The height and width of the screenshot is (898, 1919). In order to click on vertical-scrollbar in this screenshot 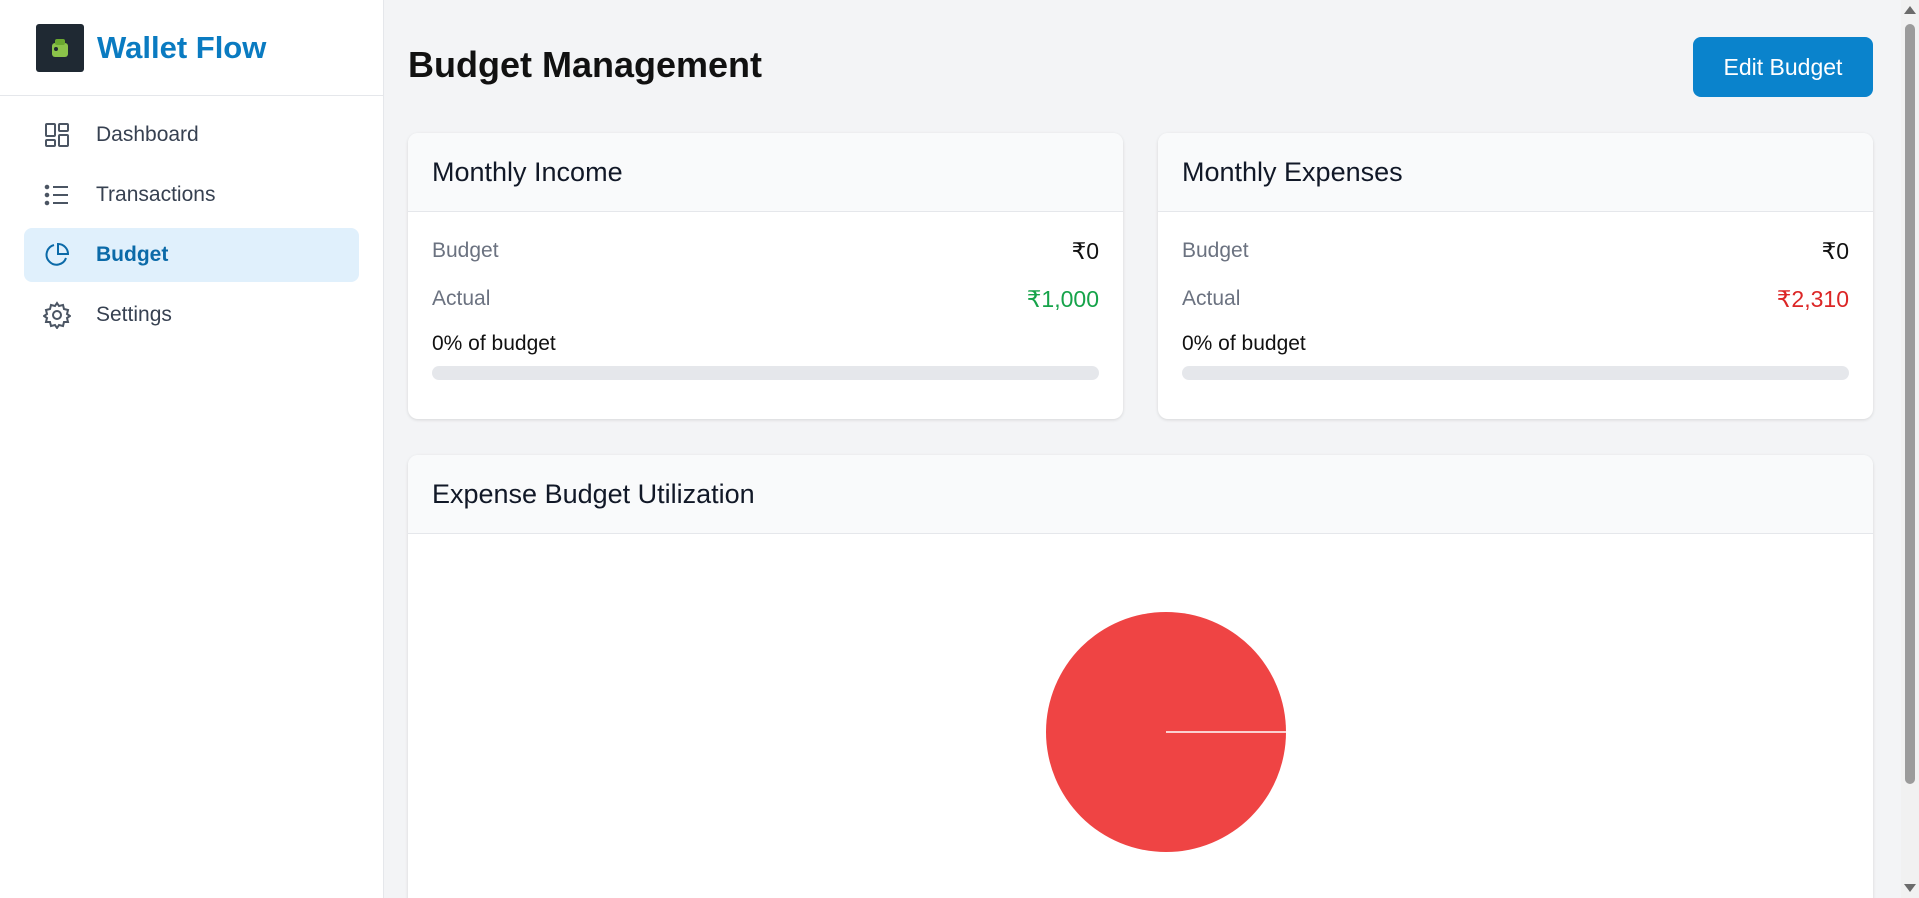, I will do `click(1910, 449)`.